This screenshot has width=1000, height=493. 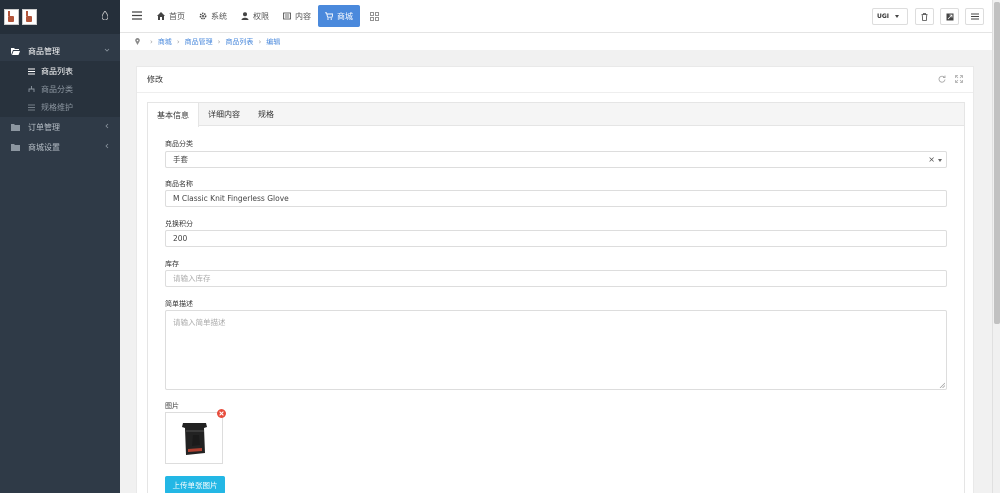 I want to click on user-icon, so click(x=245, y=16).